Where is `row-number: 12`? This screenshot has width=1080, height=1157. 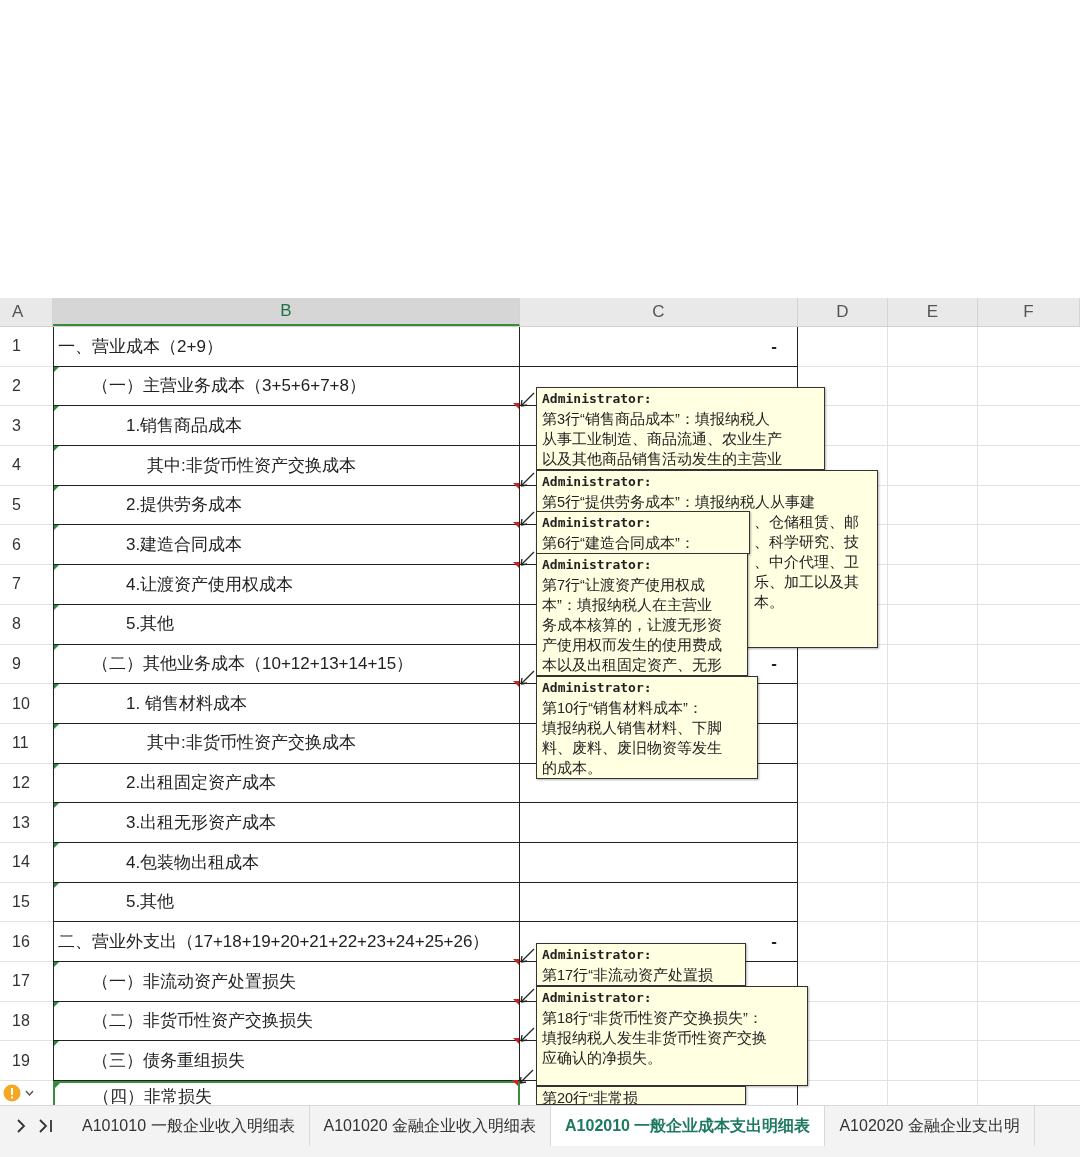
row-number: 12 is located at coordinates (26, 783).